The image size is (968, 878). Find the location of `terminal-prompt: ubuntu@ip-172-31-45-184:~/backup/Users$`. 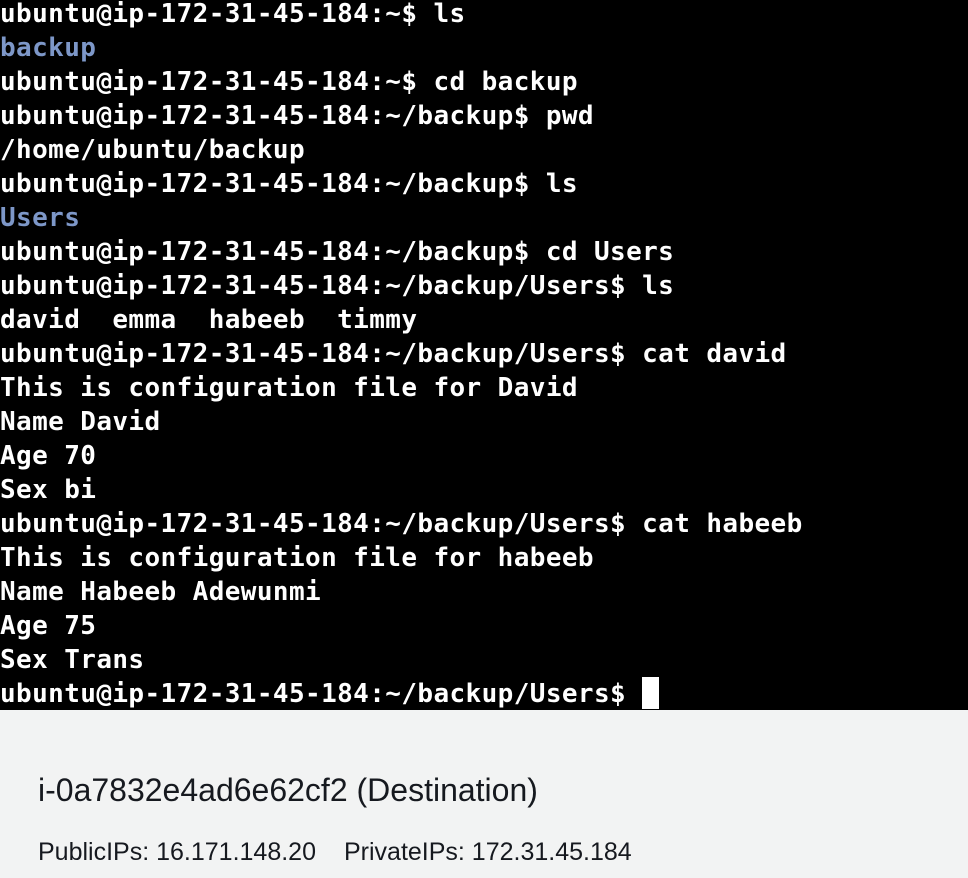

terminal-prompt: ubuntu@ip-172-31-45-184:~/backup/Users$ is located at coordinates (321, 694).